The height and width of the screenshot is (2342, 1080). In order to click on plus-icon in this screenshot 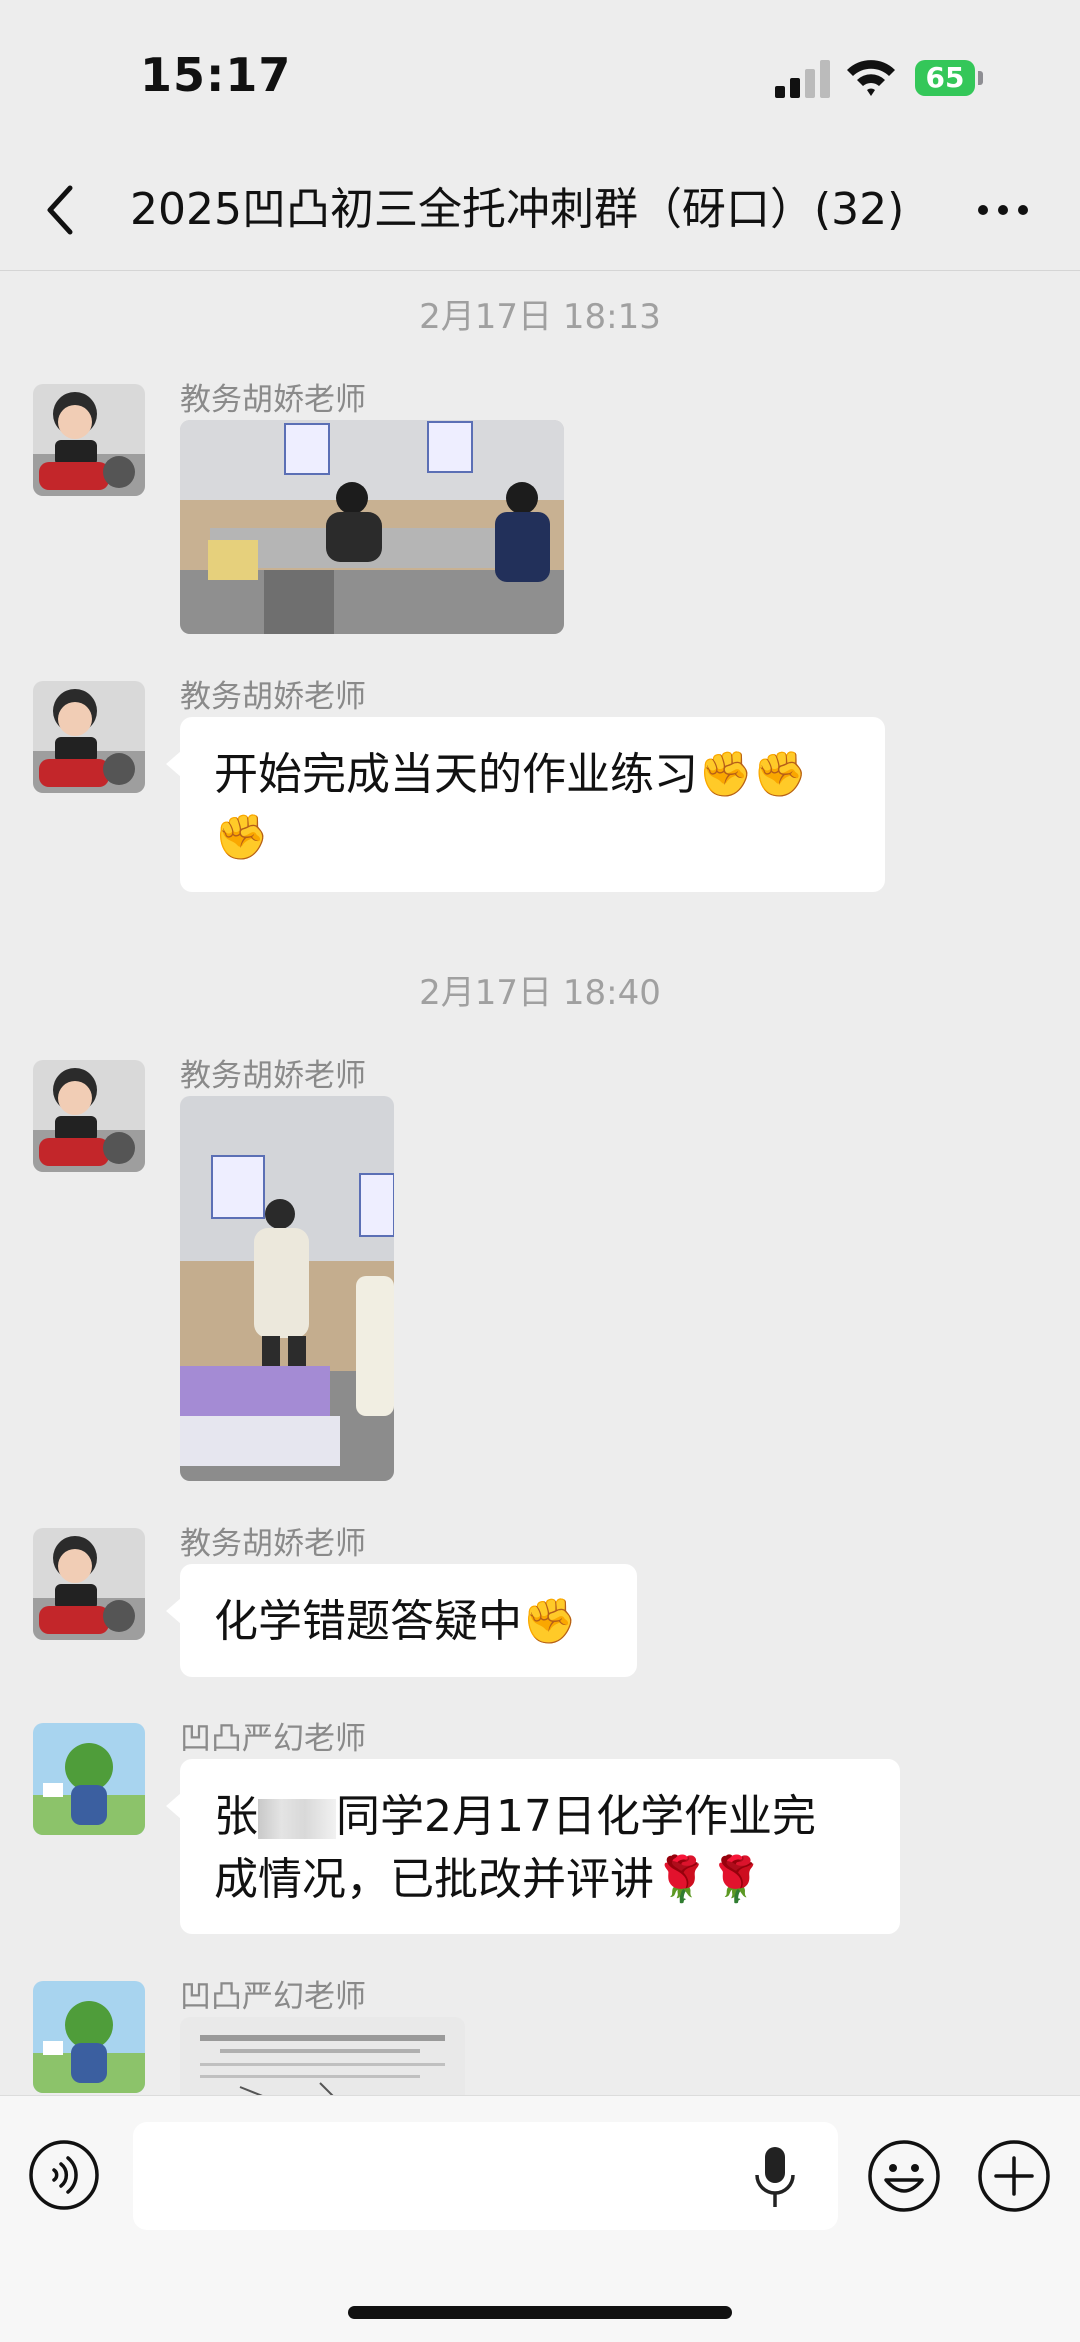, I will do `click(1014, 2176)`.